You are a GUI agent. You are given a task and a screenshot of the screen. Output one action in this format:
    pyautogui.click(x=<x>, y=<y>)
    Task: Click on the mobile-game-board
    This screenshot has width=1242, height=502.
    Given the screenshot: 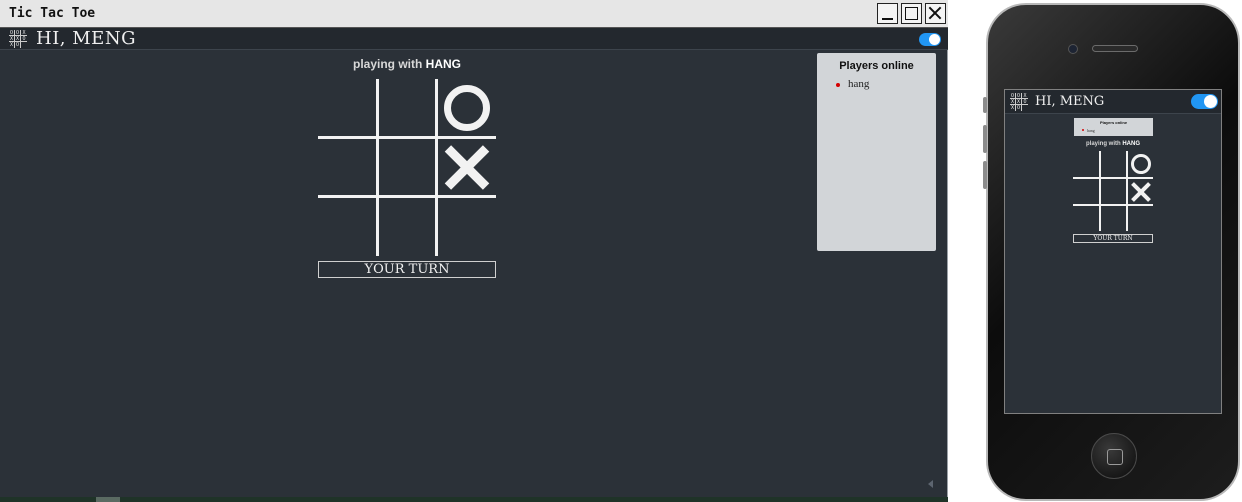 What is the action you would take?
    pyautogui.click(x=1113, y=191)
    